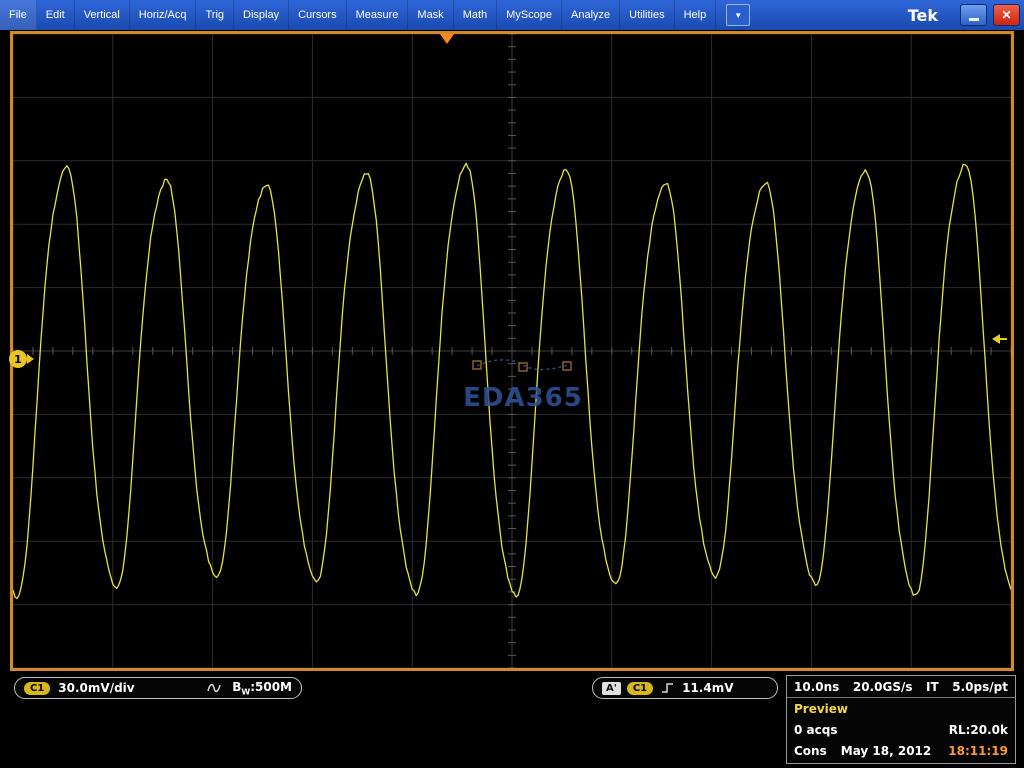  Describe the element at coordinates (56, 15) in the screenshot. I see `menu-edit: Edit` at that location.